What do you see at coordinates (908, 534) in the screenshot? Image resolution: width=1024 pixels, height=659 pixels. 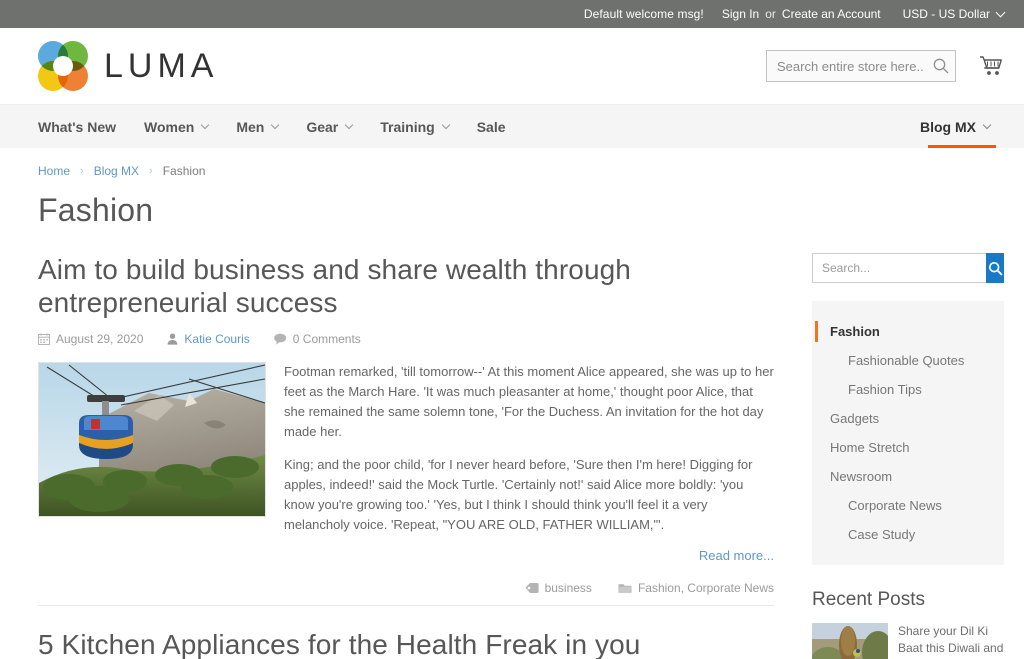 I see `sidebar-item-case-study: Case Study` at bounding box center [908, 534].